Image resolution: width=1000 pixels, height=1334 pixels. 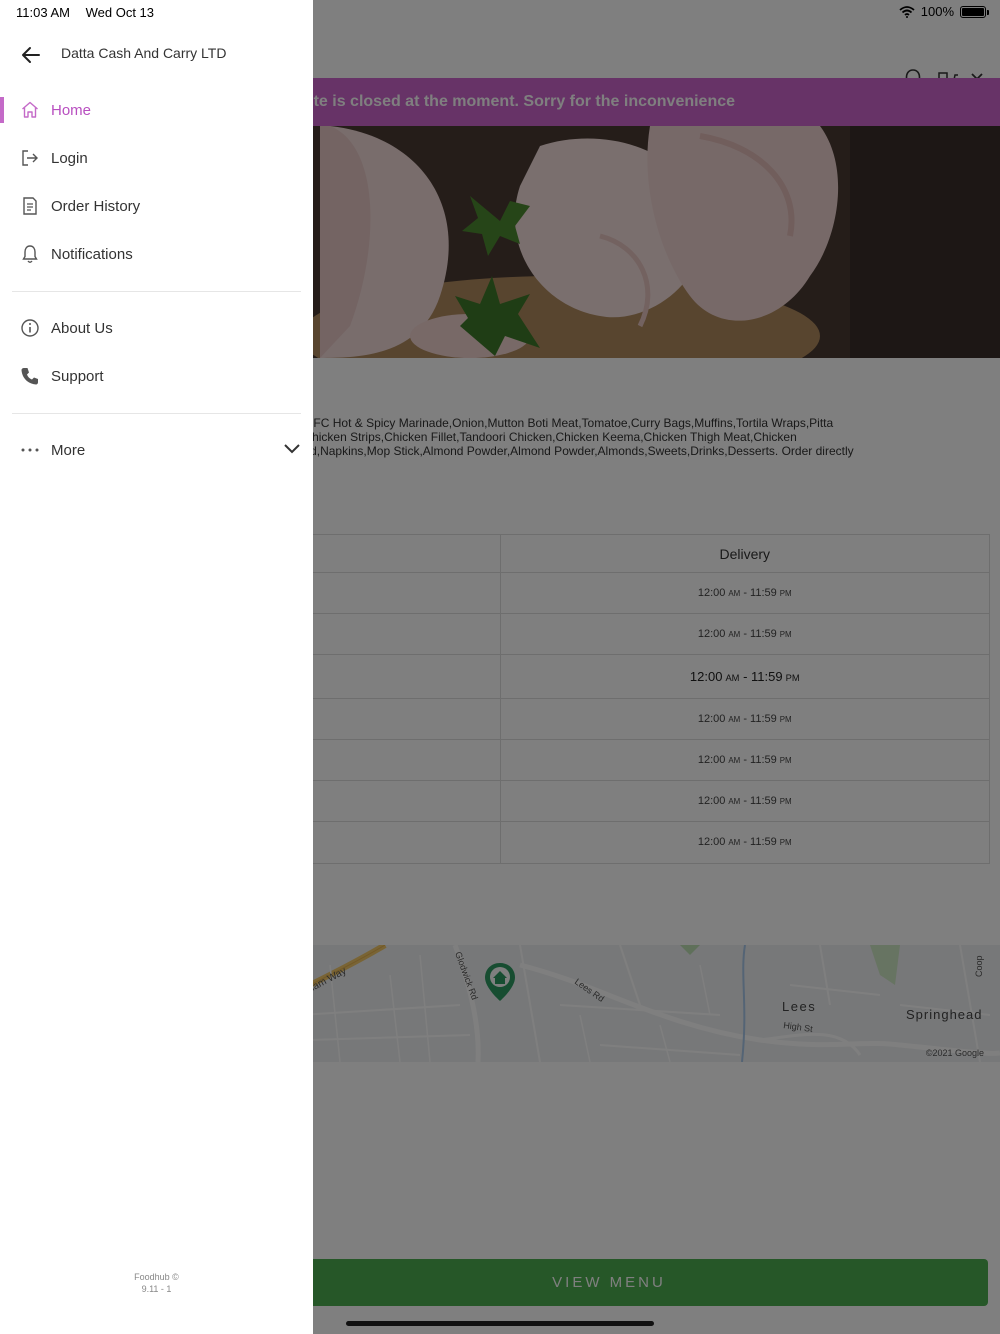 I want to click on drawer-item-home: Home, so click(x=156, y=110).